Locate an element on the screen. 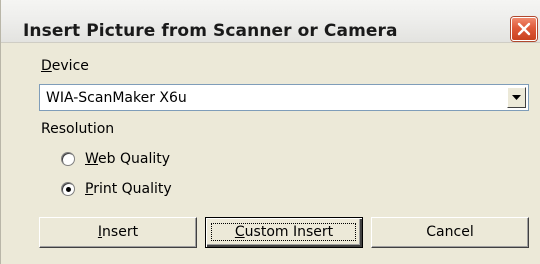  device-selected-value: WIA-ScanMaker X6u is located at coordinates (116, 98).